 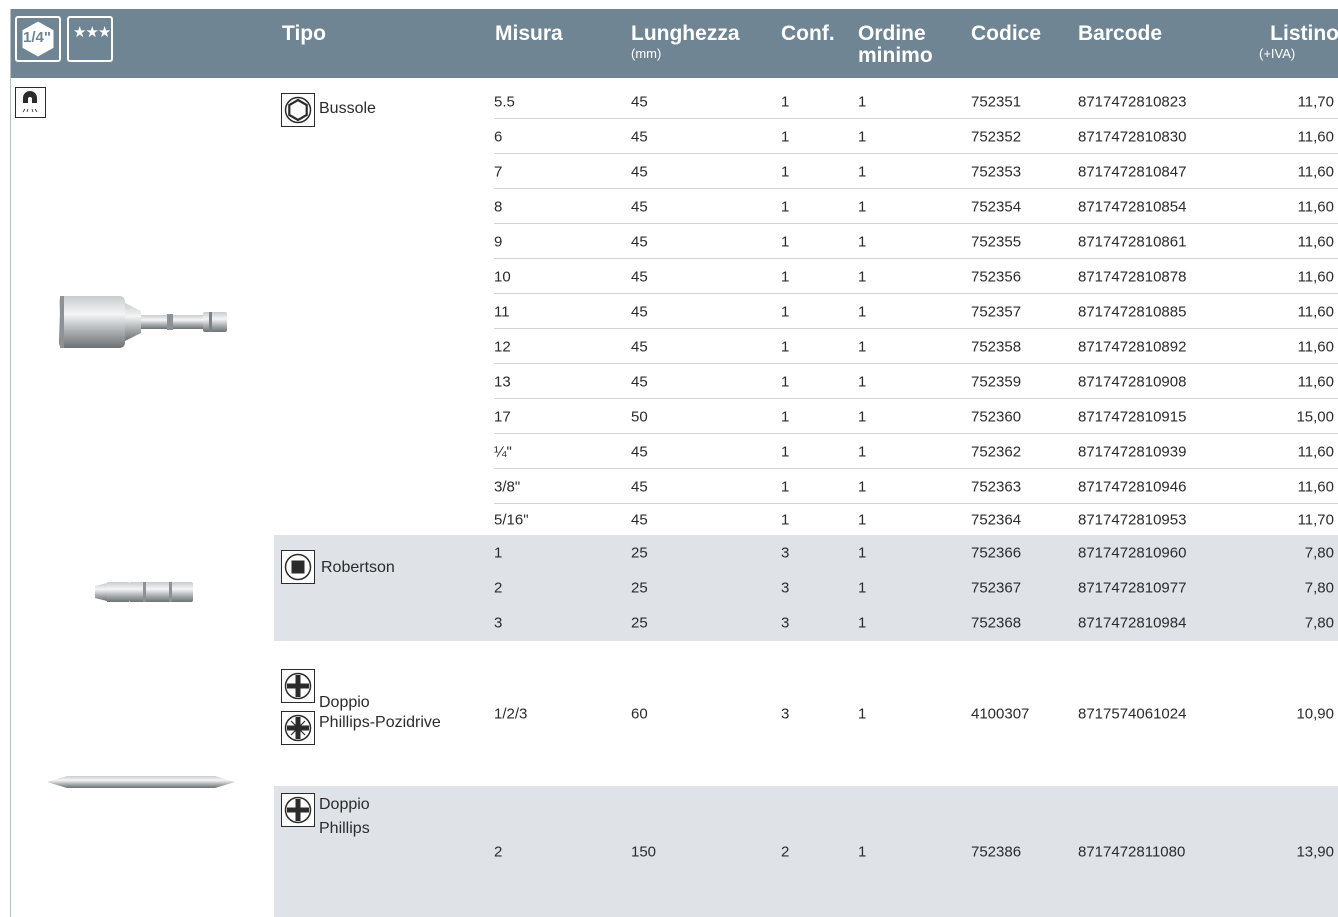 I want to click on tipo-dp-label: Doppio Phillips, so click(x=344, y=817).